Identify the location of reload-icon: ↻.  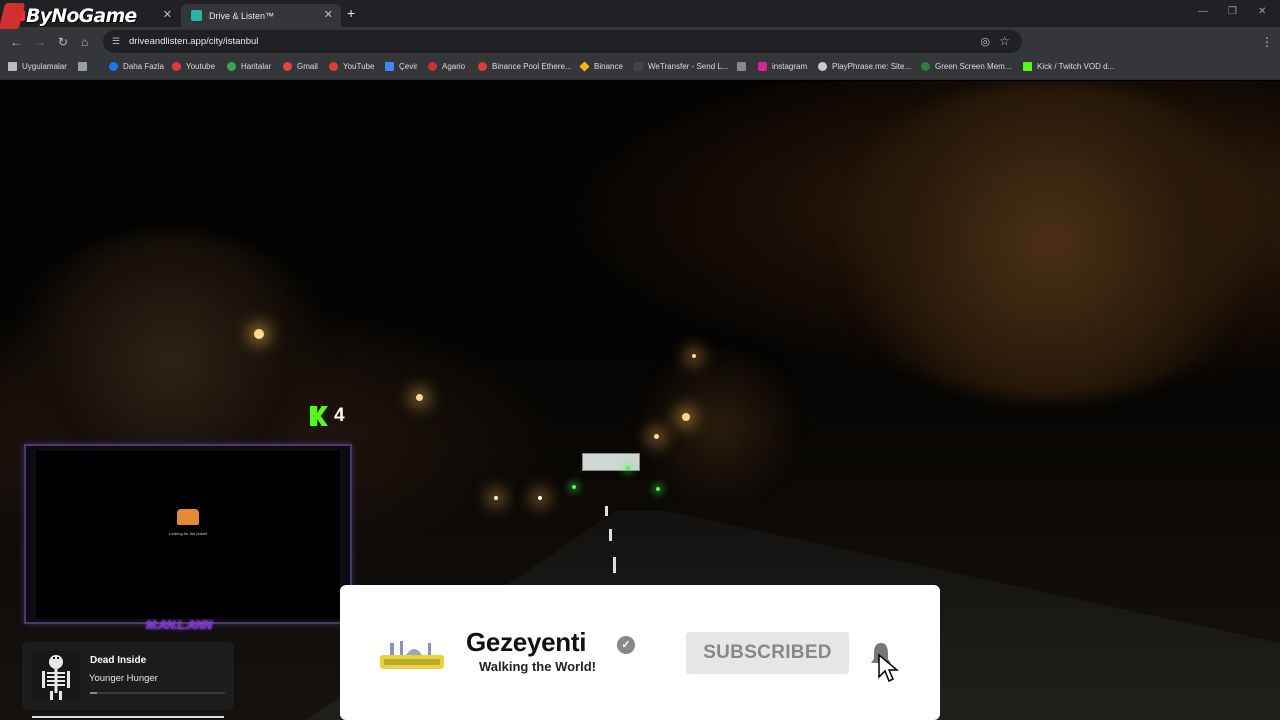
(63, 42).